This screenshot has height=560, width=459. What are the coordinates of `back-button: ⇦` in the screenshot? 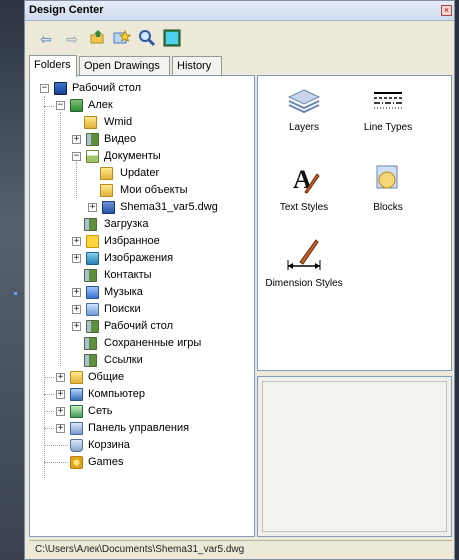 It's located at (46, 39).